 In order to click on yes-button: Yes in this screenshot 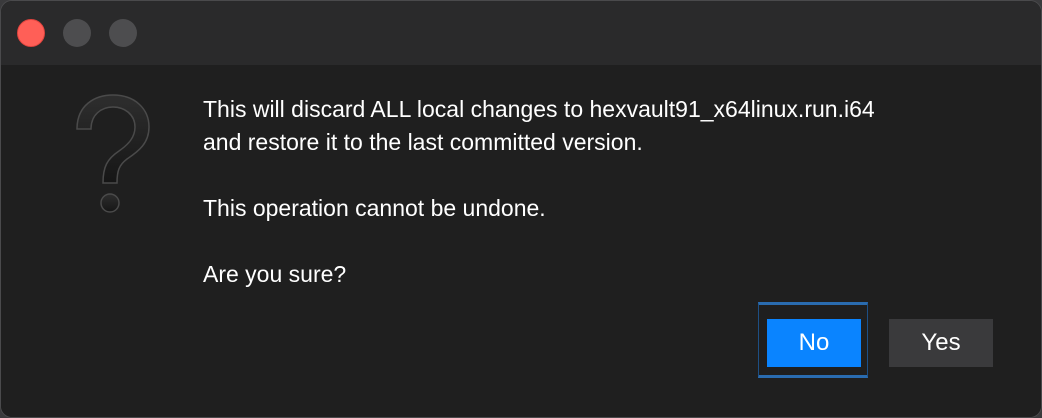, I will do `click(941, 343)`.